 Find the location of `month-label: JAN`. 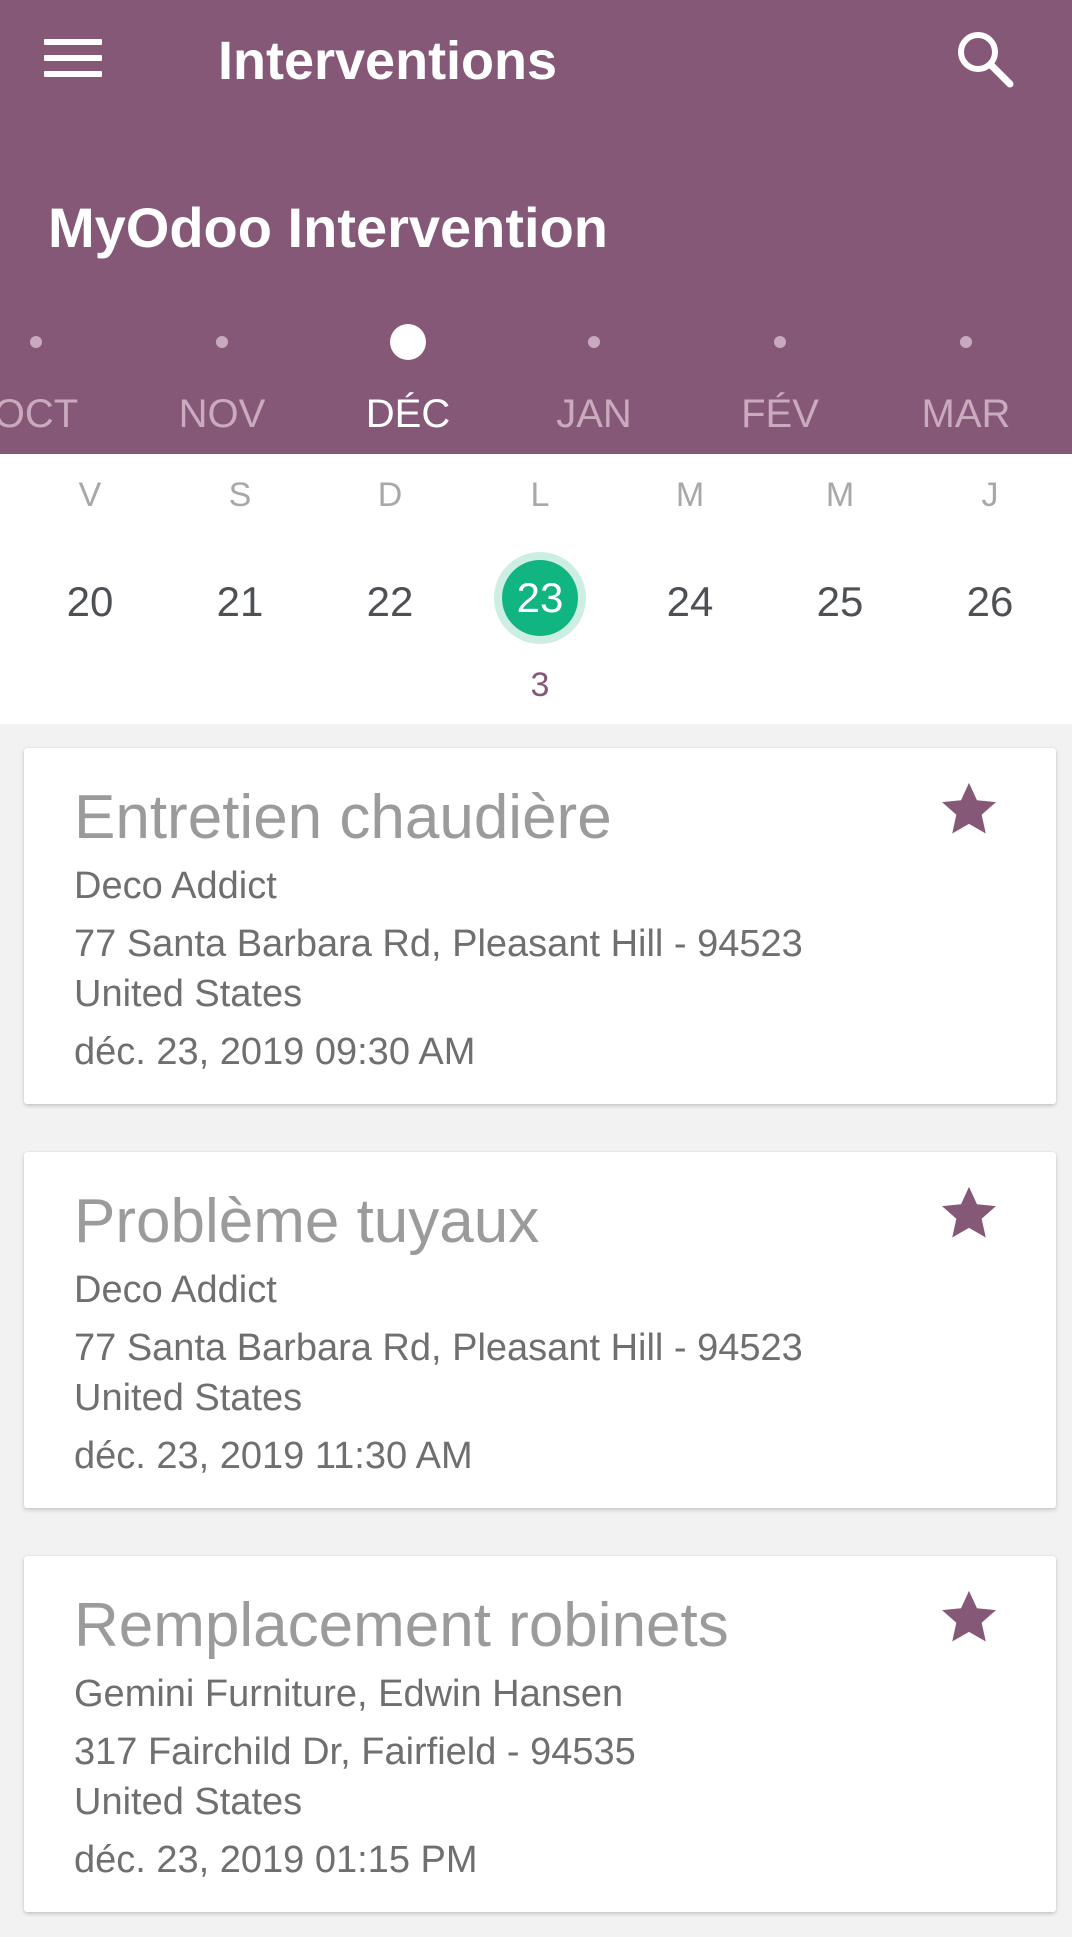

month-label: JAN is located at coordinates (594, 414).